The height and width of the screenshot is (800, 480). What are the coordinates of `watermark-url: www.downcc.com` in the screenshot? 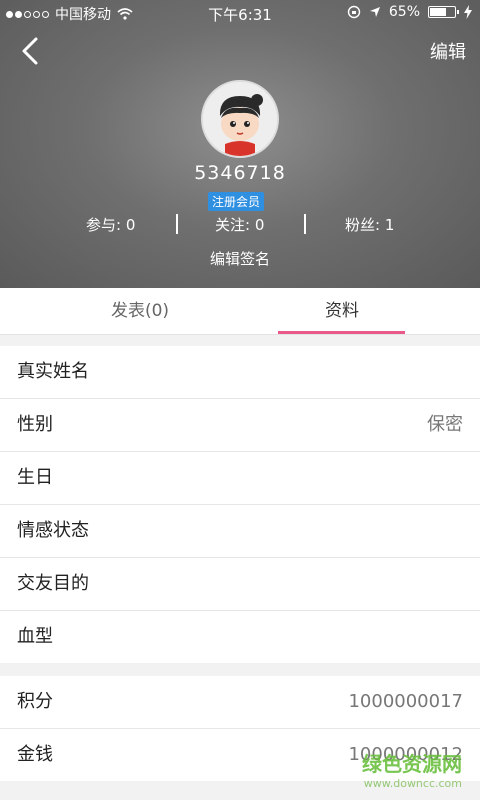 It's located at (412, 783).